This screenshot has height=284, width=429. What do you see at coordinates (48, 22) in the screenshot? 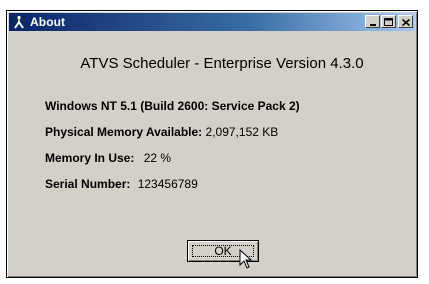
I see `window-title: About` at bounding box center [48, 22].